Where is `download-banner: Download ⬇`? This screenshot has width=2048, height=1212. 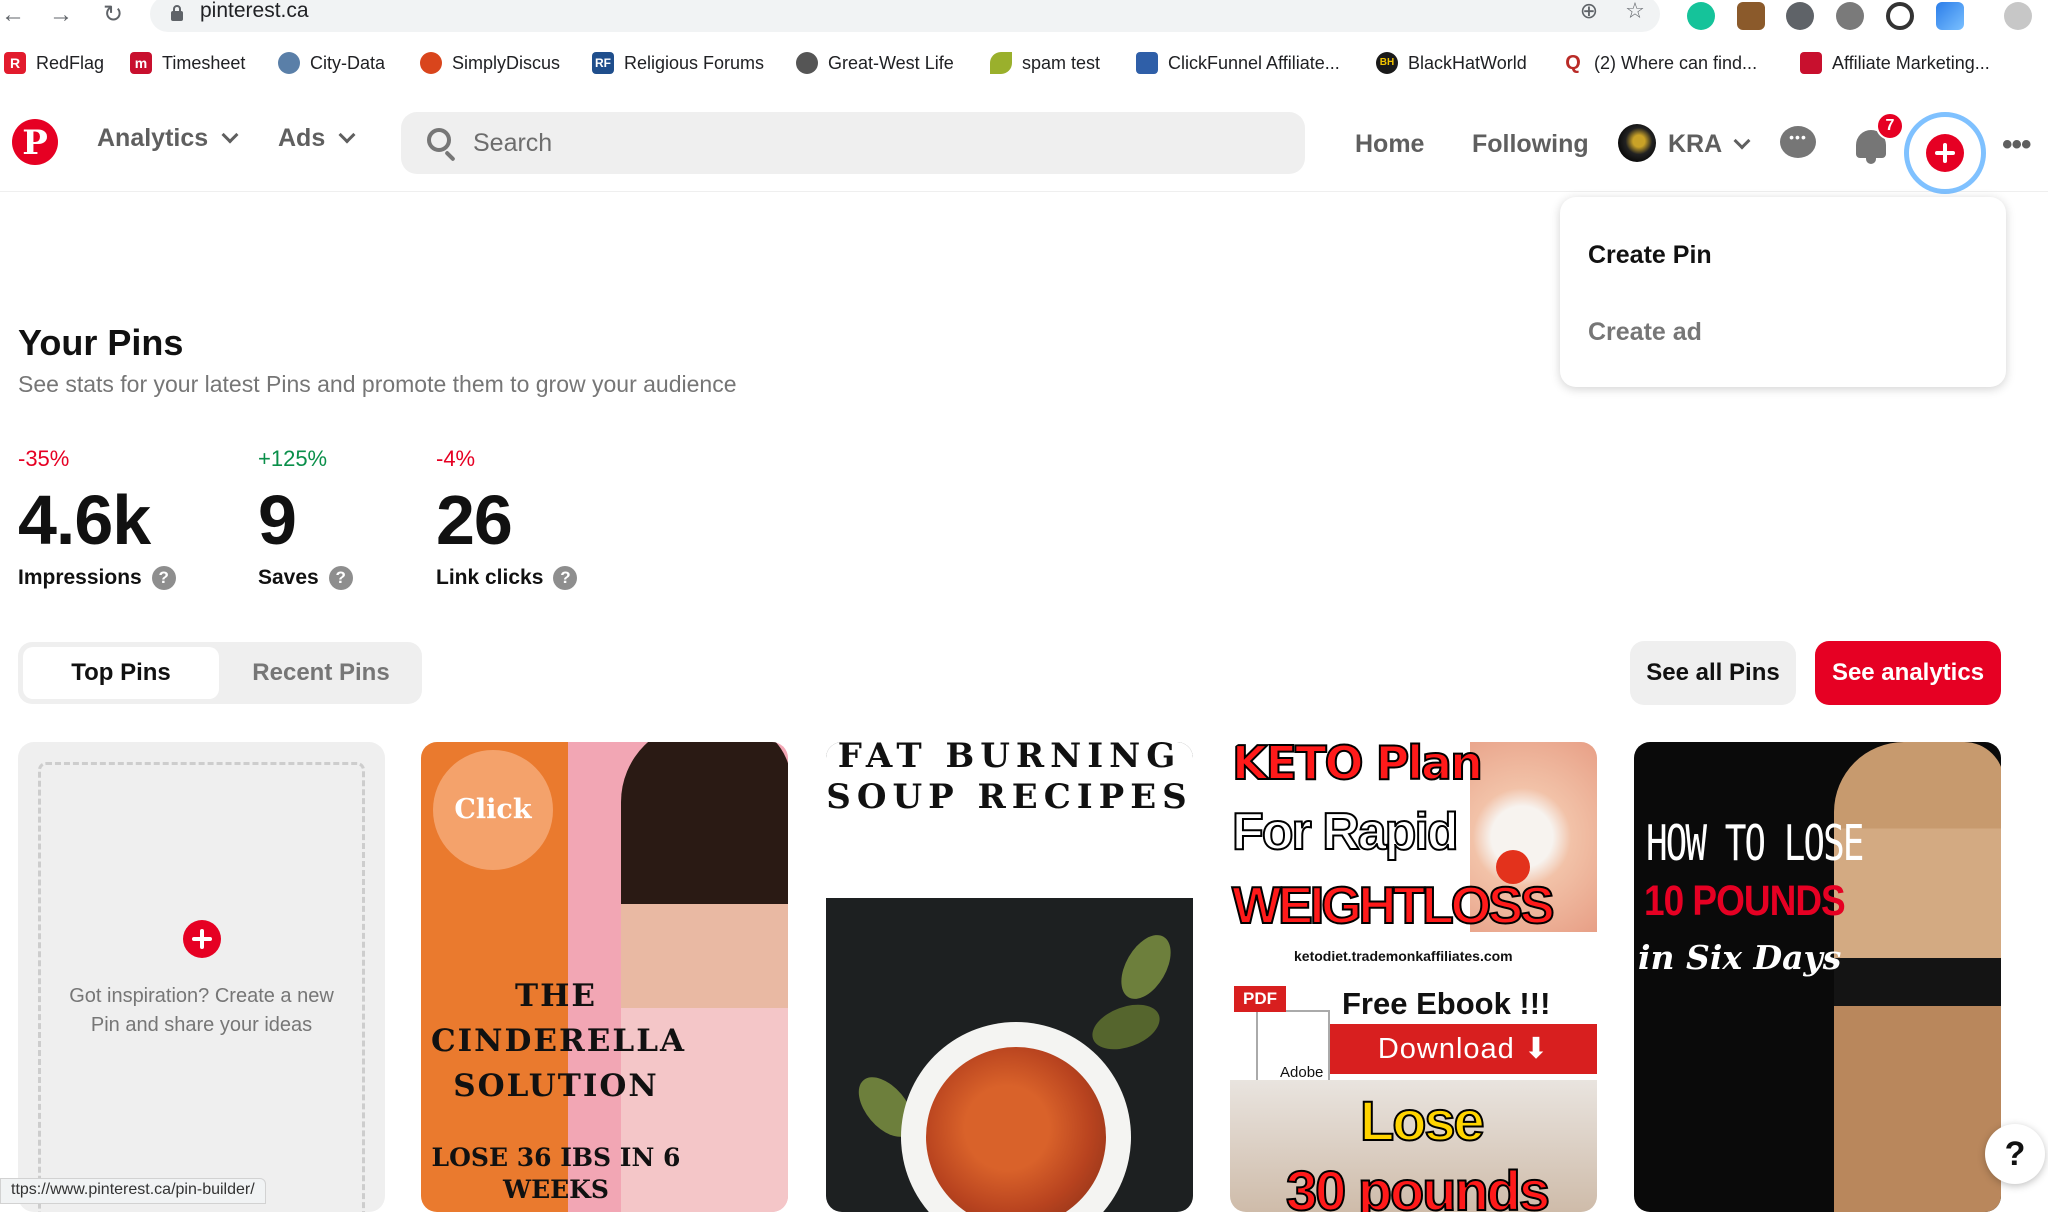
download-banner: Download ⬇ is located at coordinates (1463, 1049).